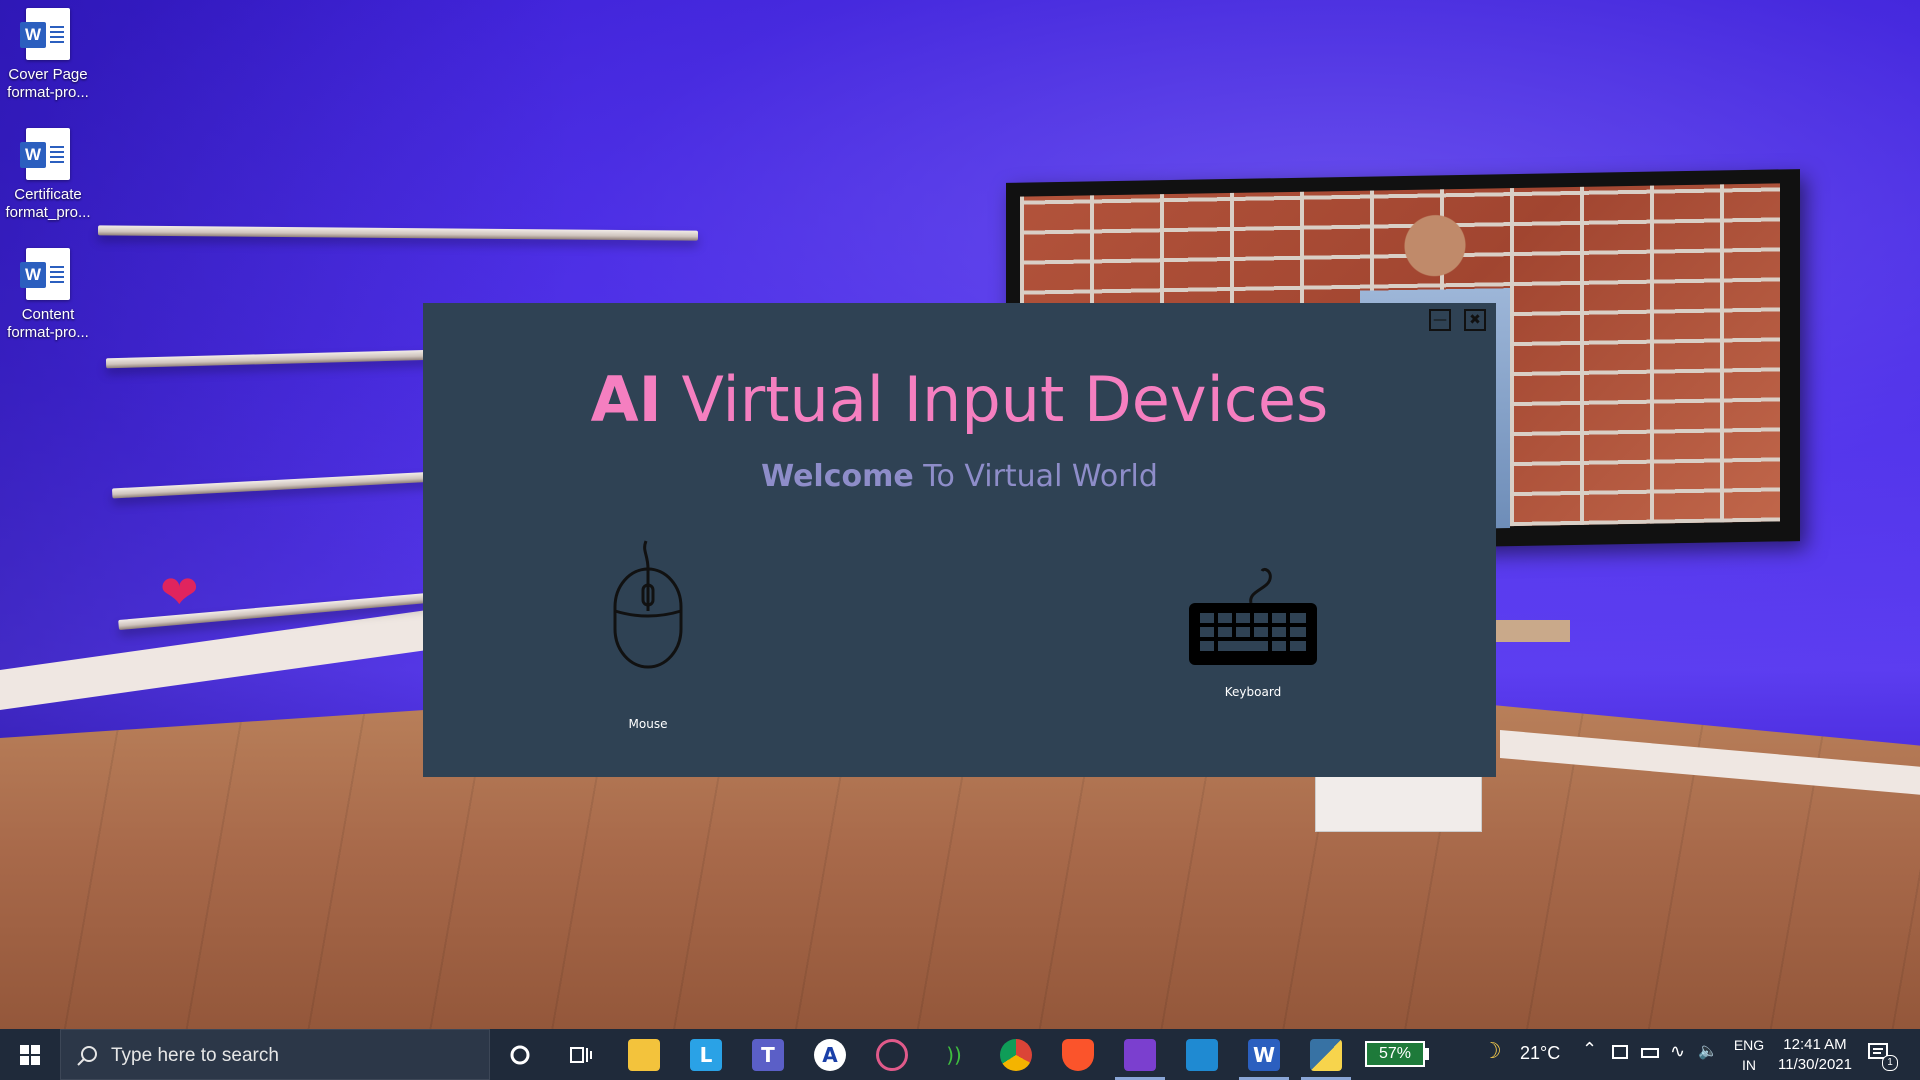 The width and height of the screenshot is (1920, 1080). What do you see at coordinates (1620, 1052) in the screenshot?
I see `meet-now-icon` at bounding box center [1620, 1052].